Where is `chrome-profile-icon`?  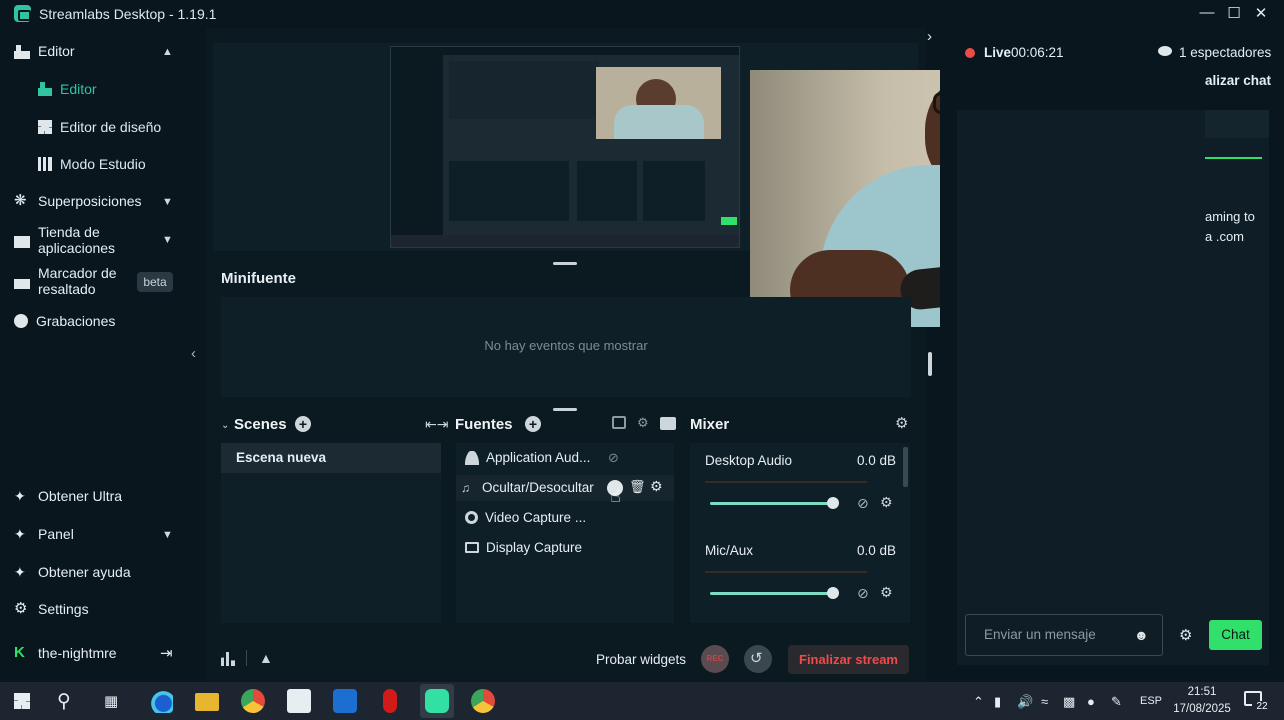 chrome-profile-icon is located at coordinates (483, 701).